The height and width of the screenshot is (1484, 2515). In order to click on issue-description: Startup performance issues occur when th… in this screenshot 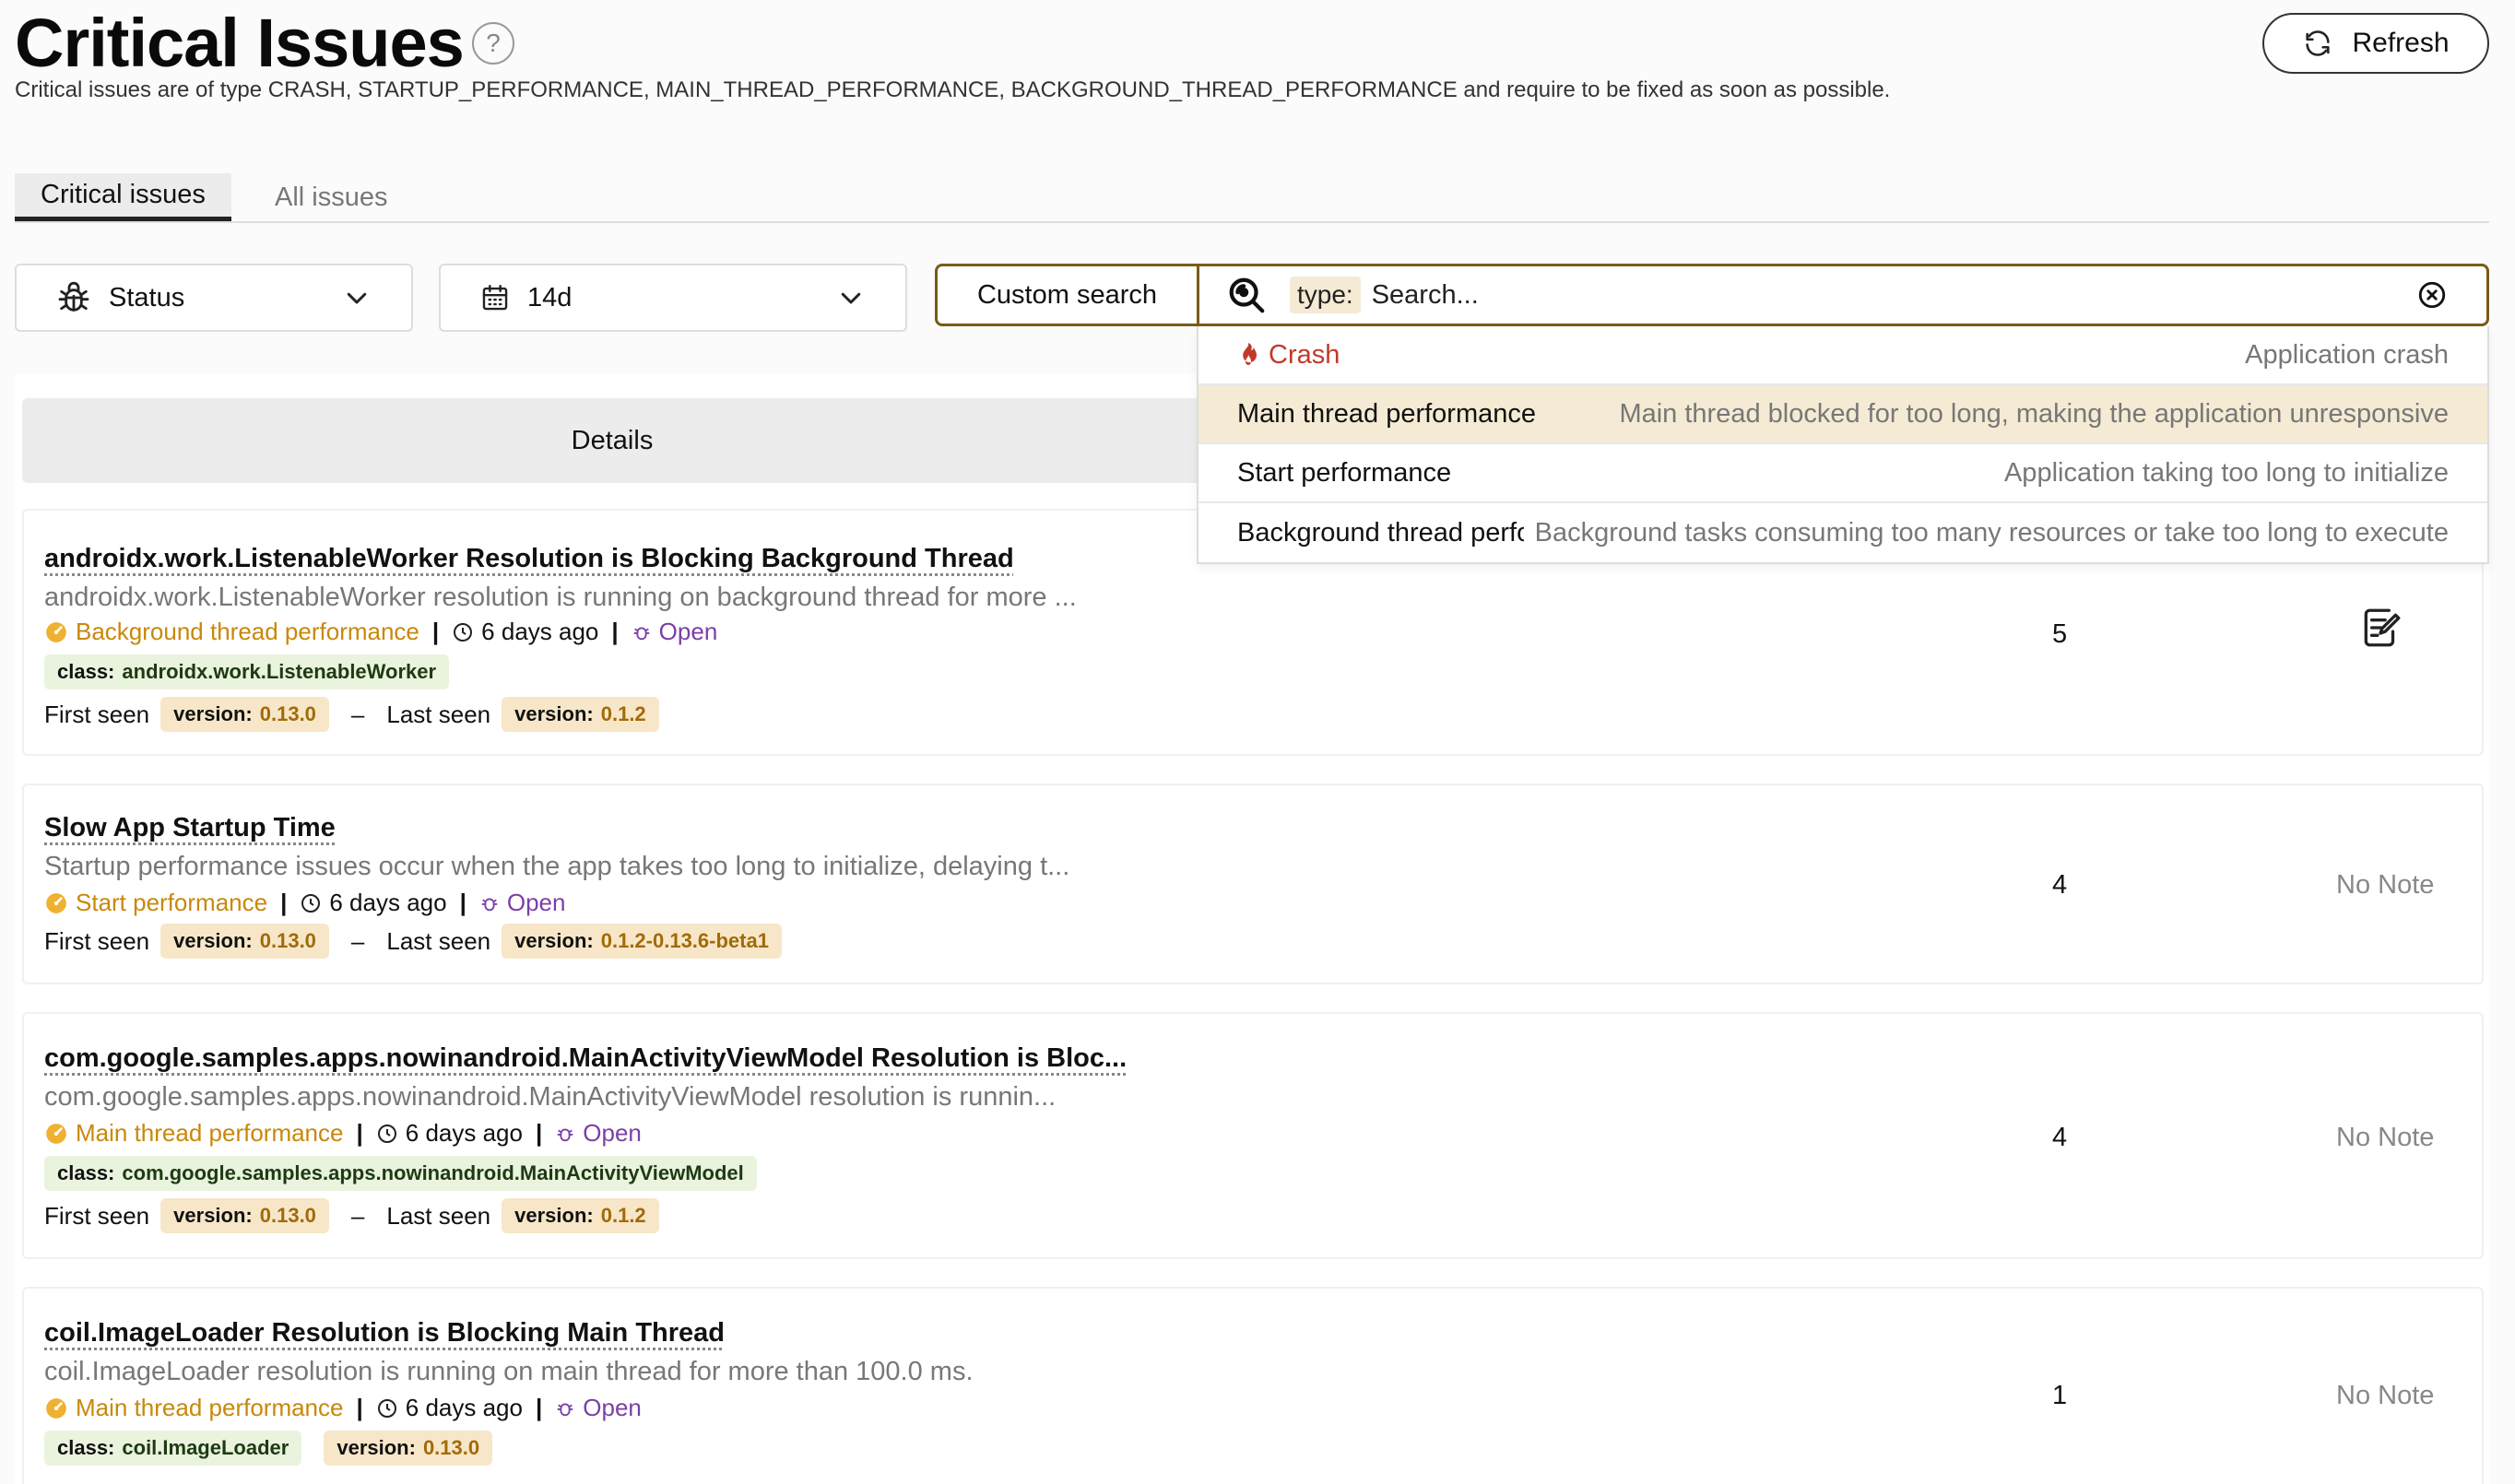, I will do `click(557, 867)`.